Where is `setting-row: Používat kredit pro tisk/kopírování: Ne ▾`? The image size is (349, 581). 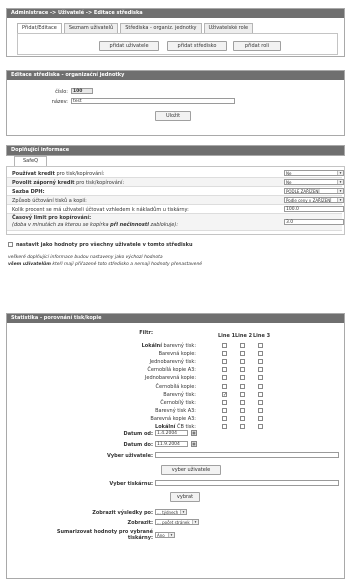
setting-row: Používat kredit pro tisk/kopírování: Ne ▾ is located at coordinates (175, 173).